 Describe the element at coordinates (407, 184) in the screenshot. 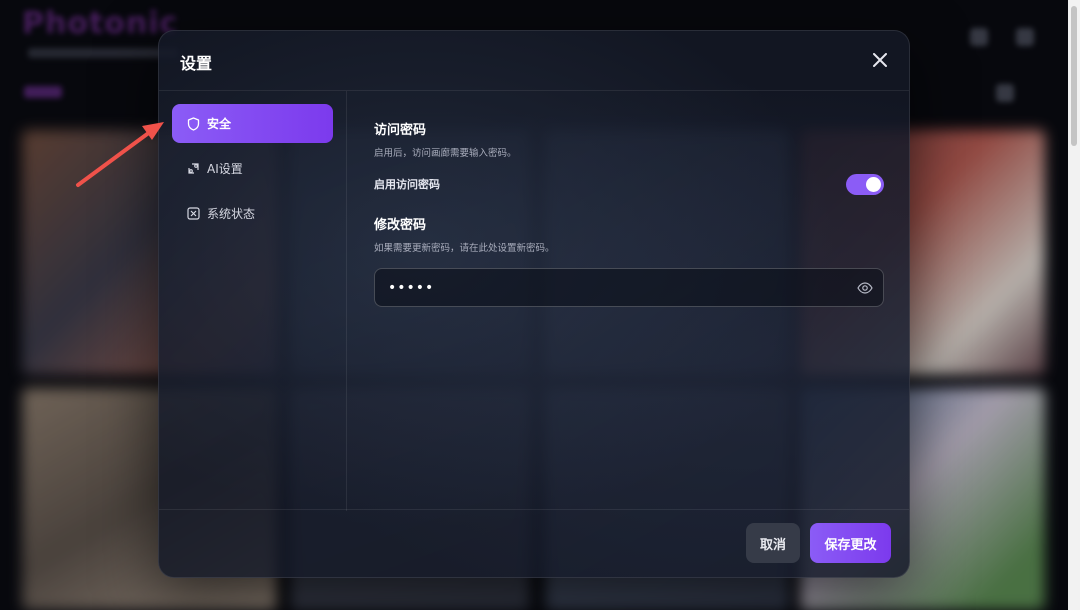

I see `toggle-label: 启用访问密码` at that location.